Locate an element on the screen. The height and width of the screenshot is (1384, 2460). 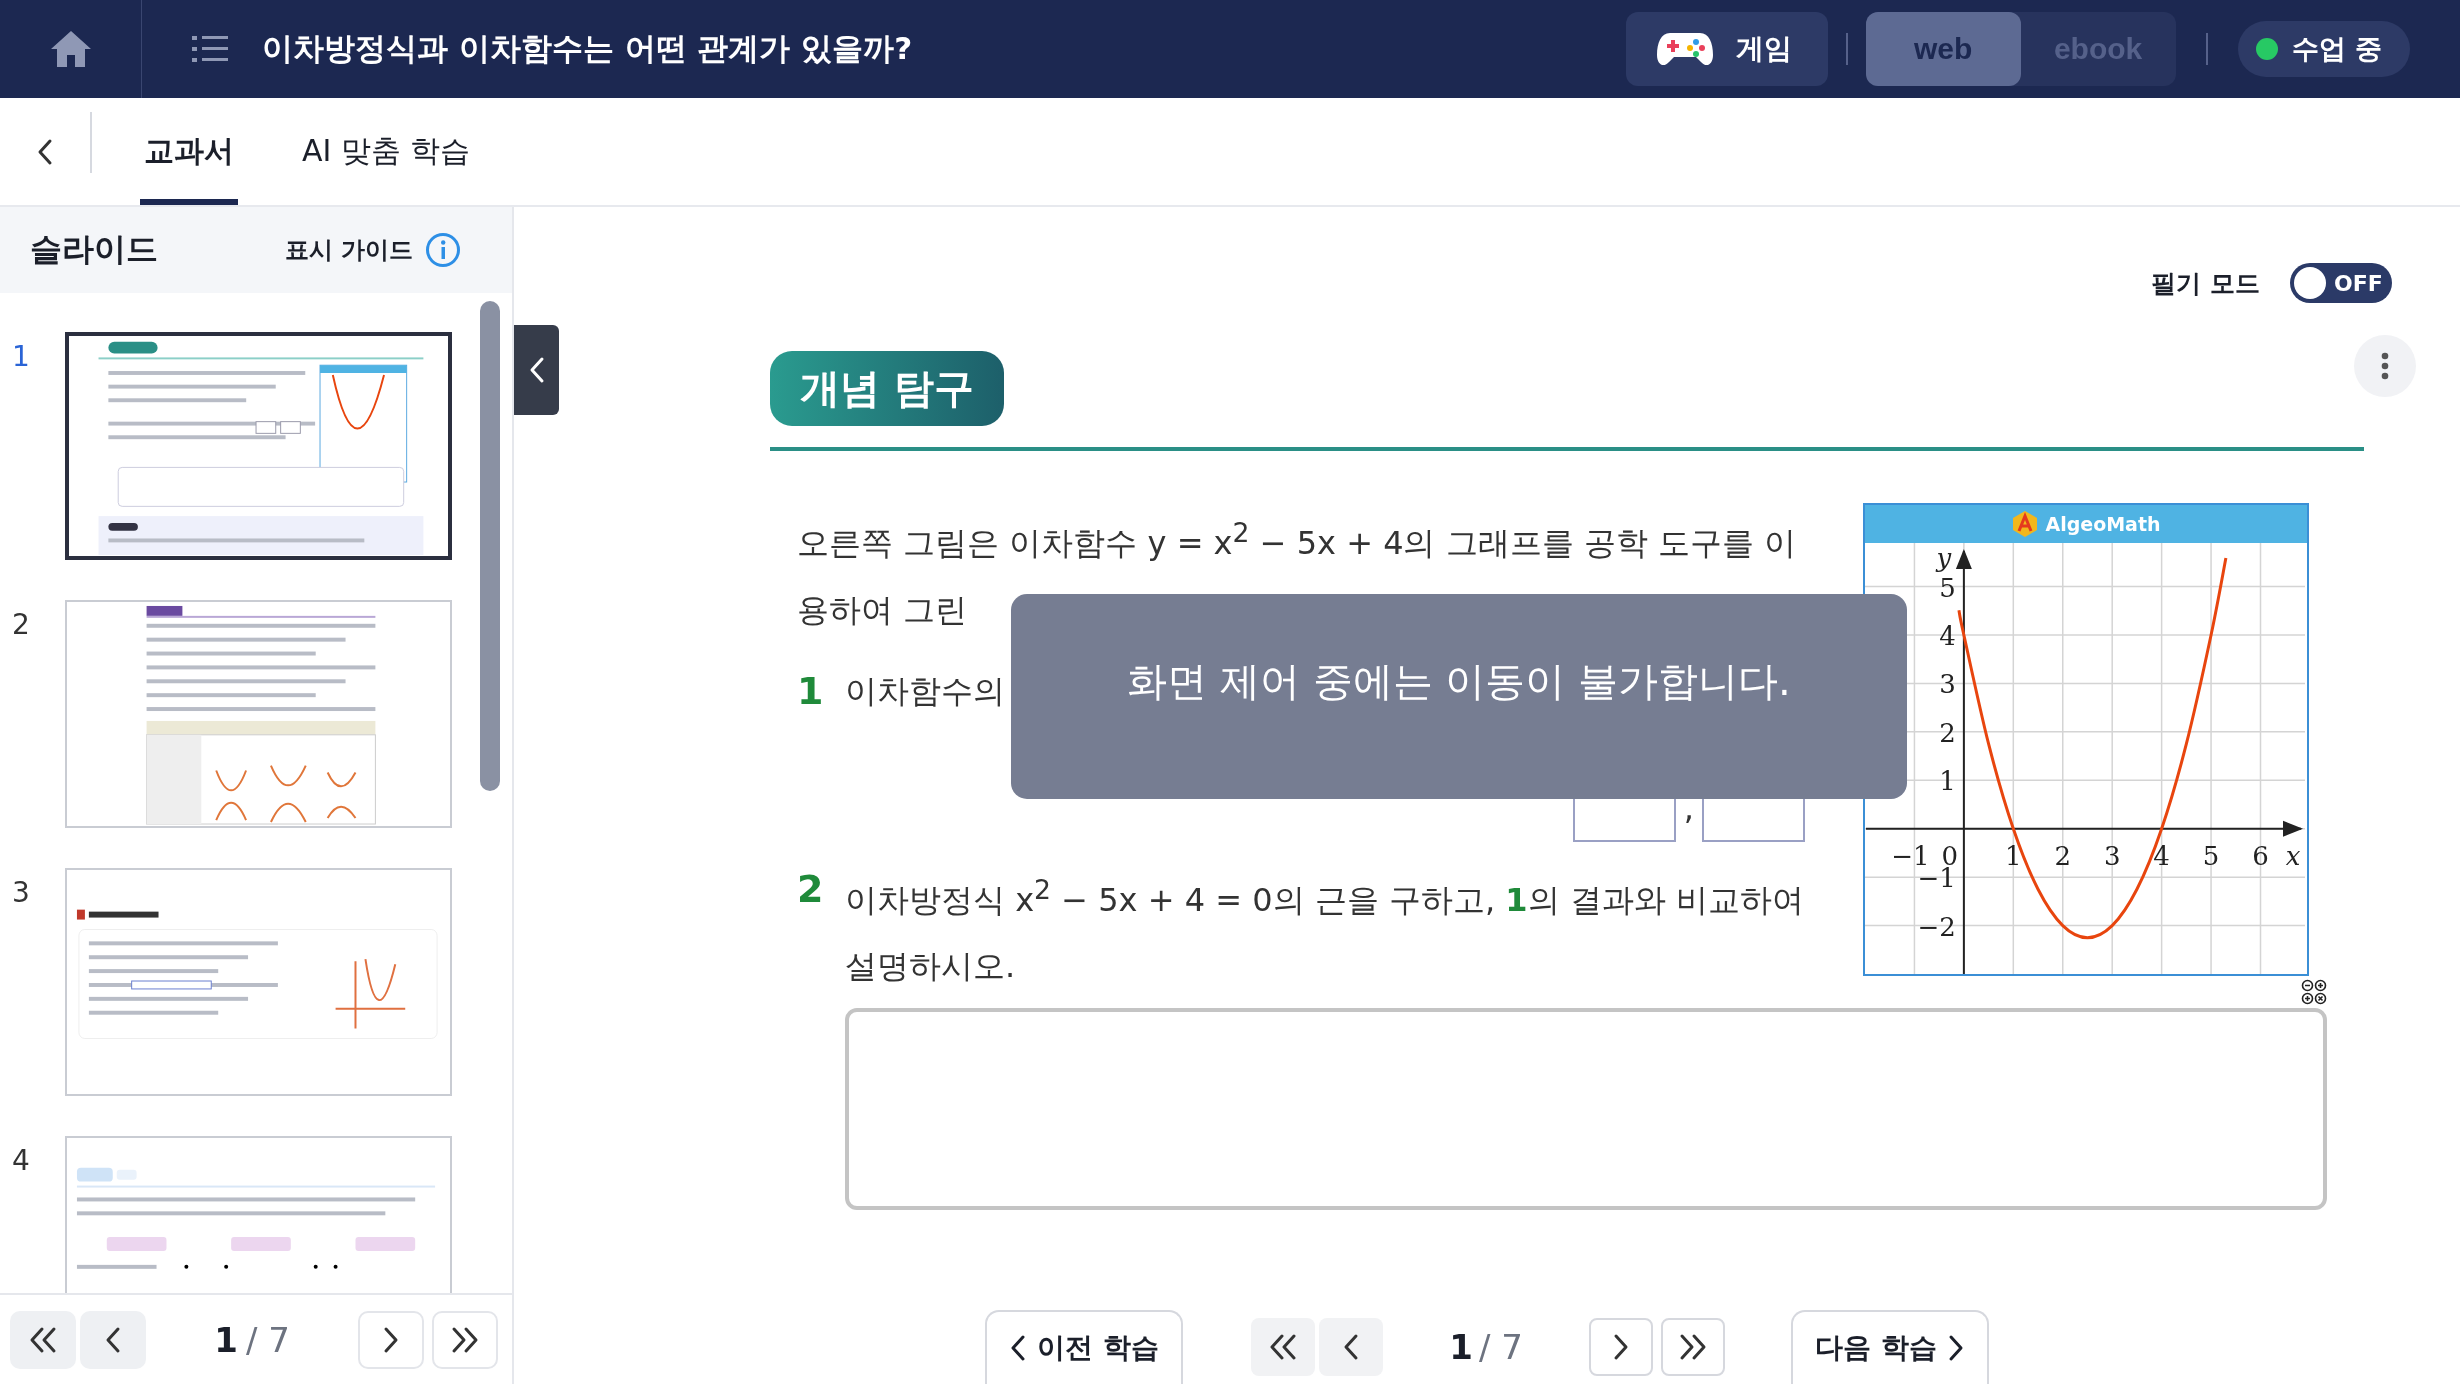
double-chevron-right-icon is located at coordinates (465, 1339).